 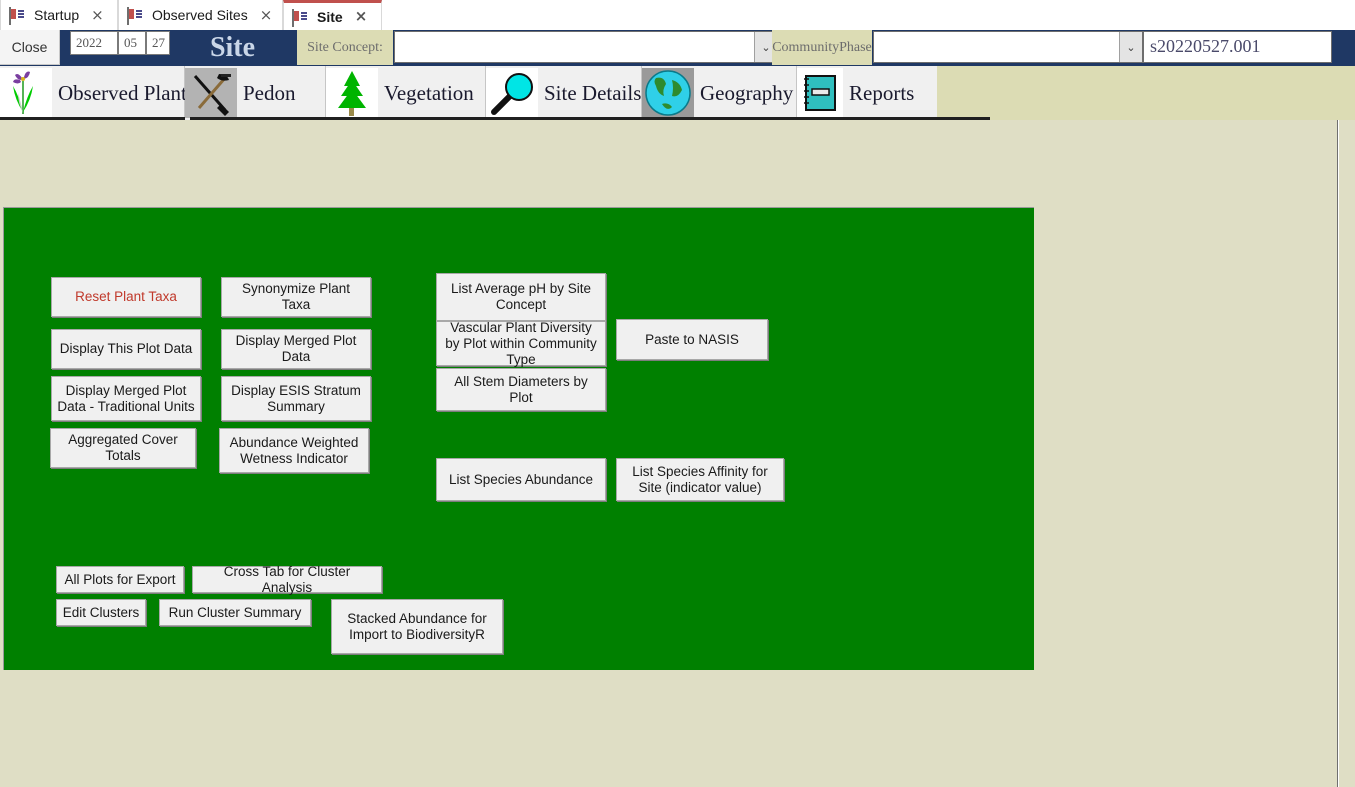 I want to click on magnifier-icon, so click(x=512, y=93).